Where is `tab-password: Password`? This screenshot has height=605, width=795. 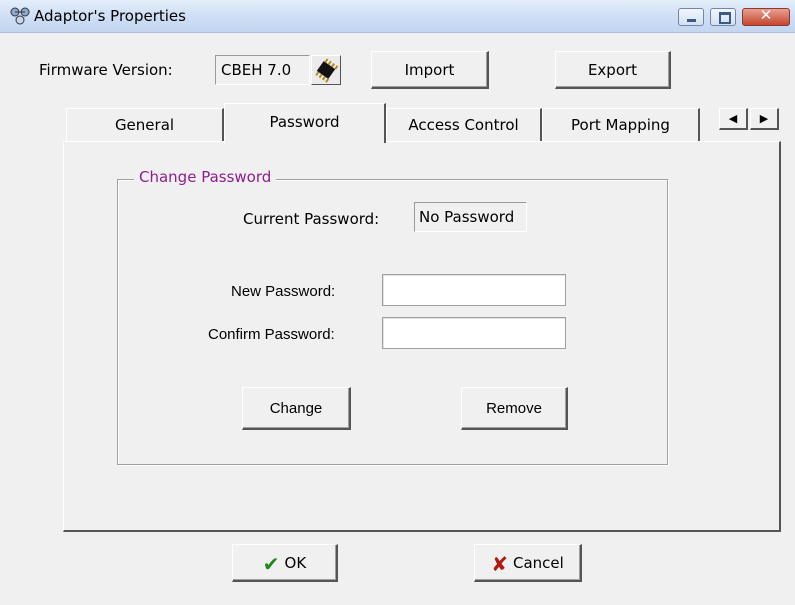 tab-password: Password is located at coordinates (305, 123).